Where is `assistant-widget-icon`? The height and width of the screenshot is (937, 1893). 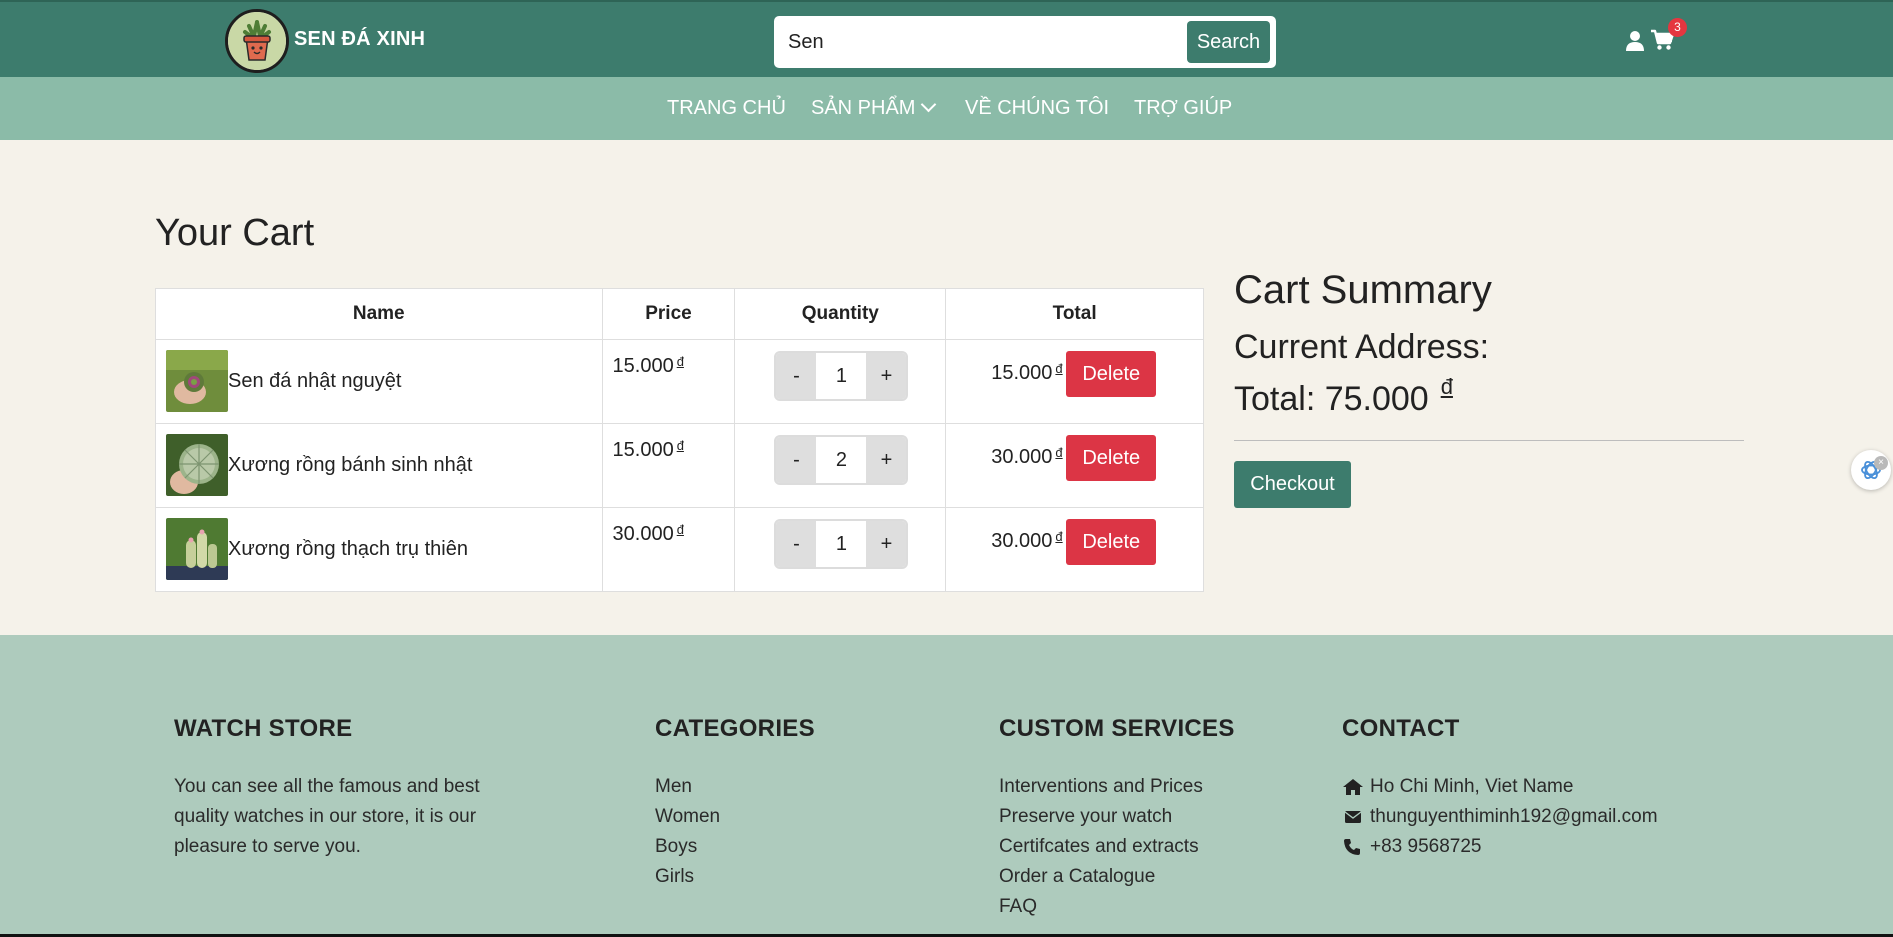 assistant-widget-icon is located at coordinates (1871, 470).